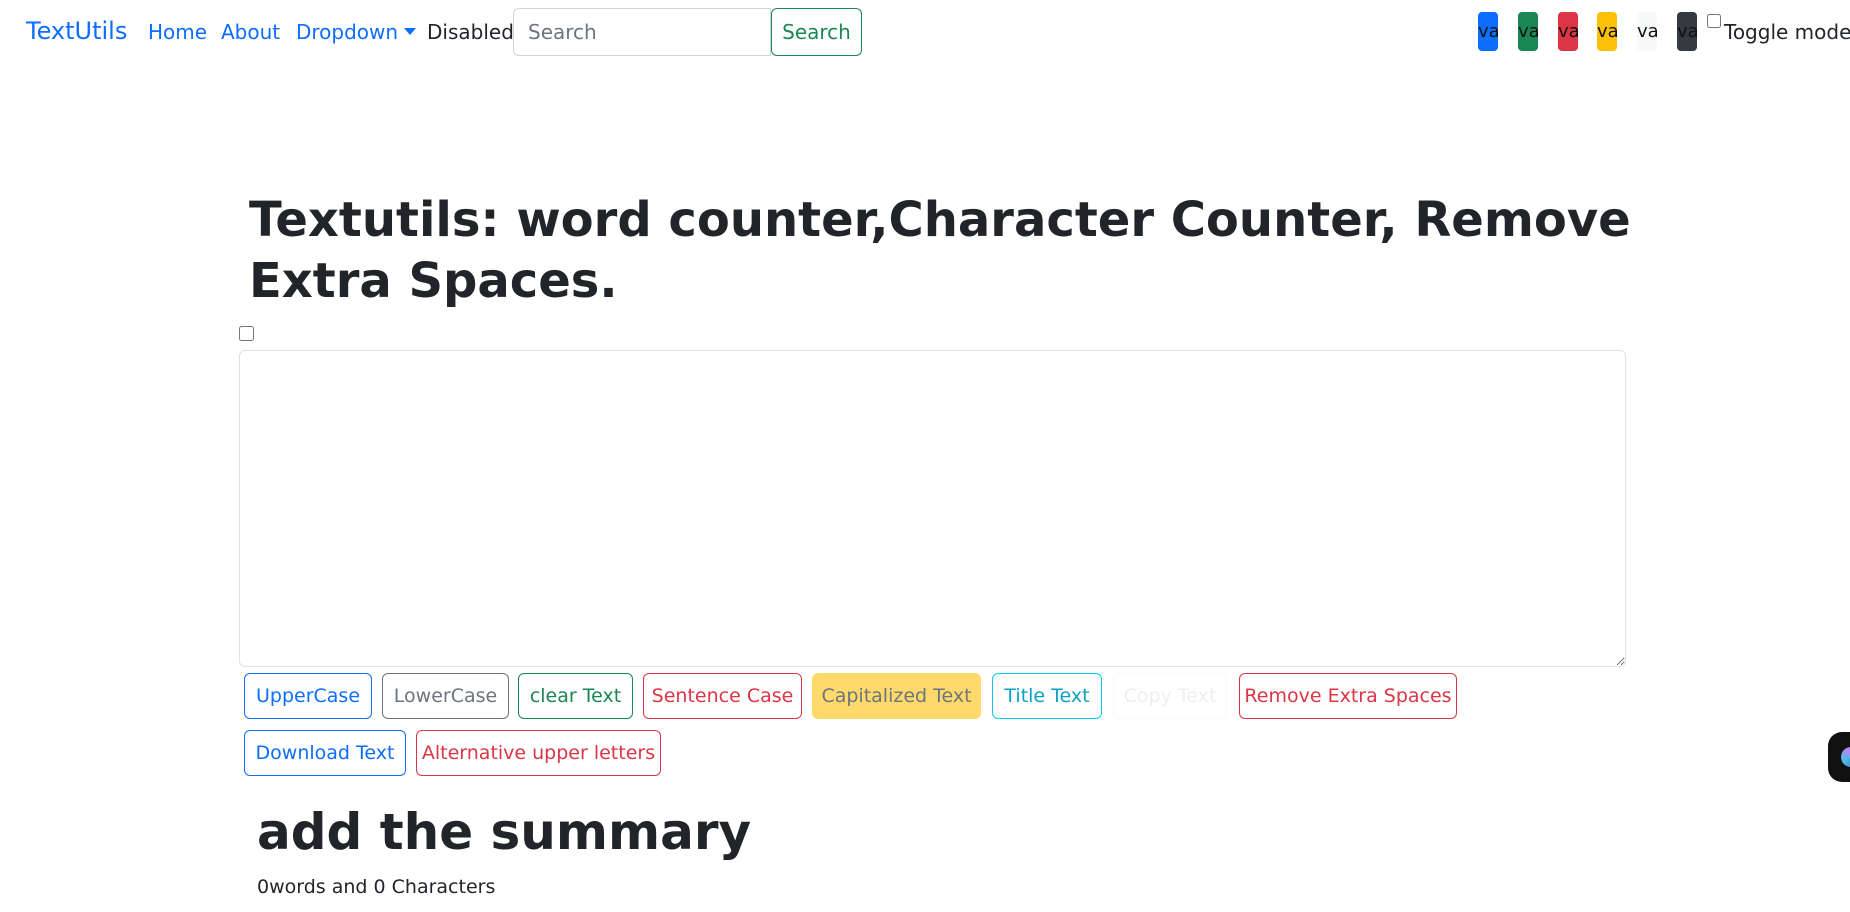  I want to click on summary-heading: add the summary, so click(504, 832).